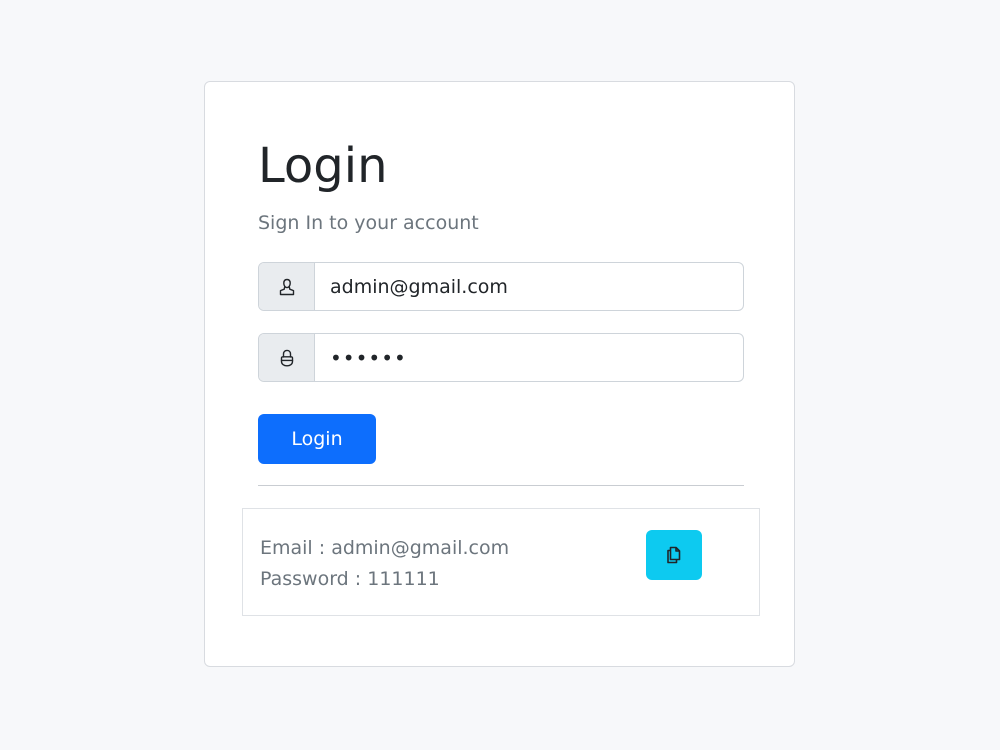  What do you see at coordinates (529, 286) in the screenshot?
I see `email-input` at bounding box center [529, 286].